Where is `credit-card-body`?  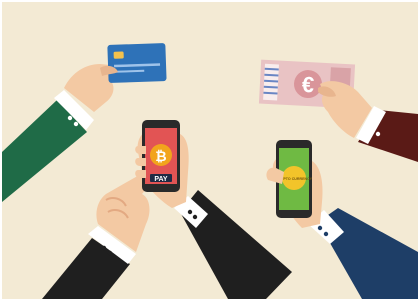 credit-card-body is located at coordinates (137, 63).